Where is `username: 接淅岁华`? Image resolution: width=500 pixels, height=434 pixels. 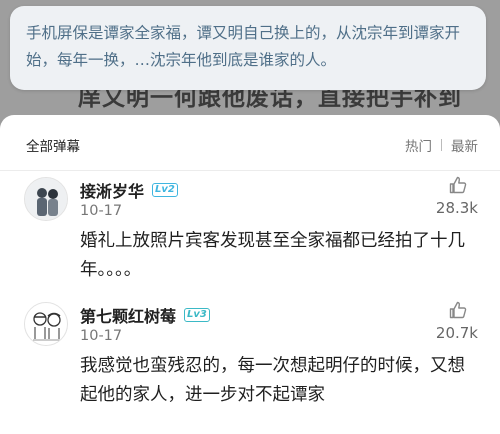 username: 接淅岁华 is located at coordinates (112, 190).